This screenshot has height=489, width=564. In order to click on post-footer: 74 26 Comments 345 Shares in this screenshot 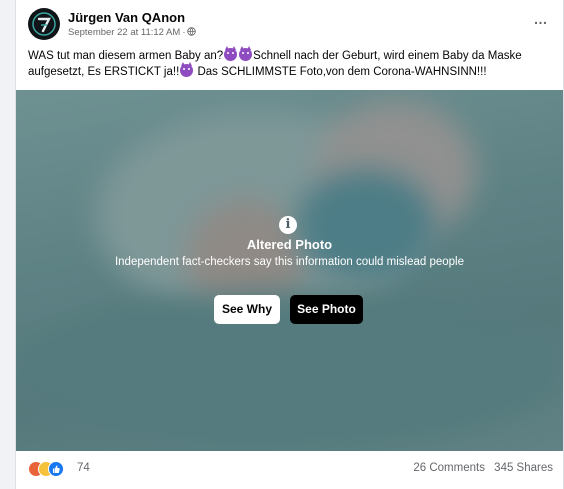, I will do `click(290, 469)`.